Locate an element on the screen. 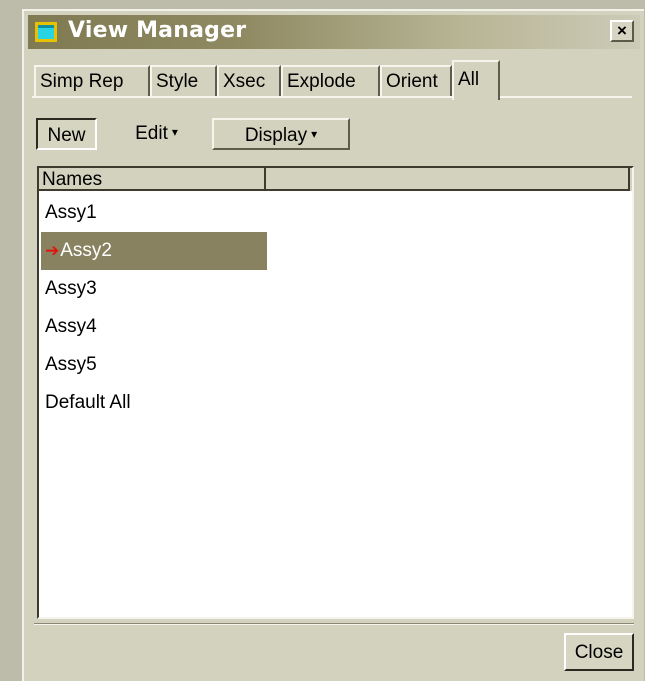 This screenshot has width=645, height=681. list-item-label: Assy1 is located at coordinates (71, 212).